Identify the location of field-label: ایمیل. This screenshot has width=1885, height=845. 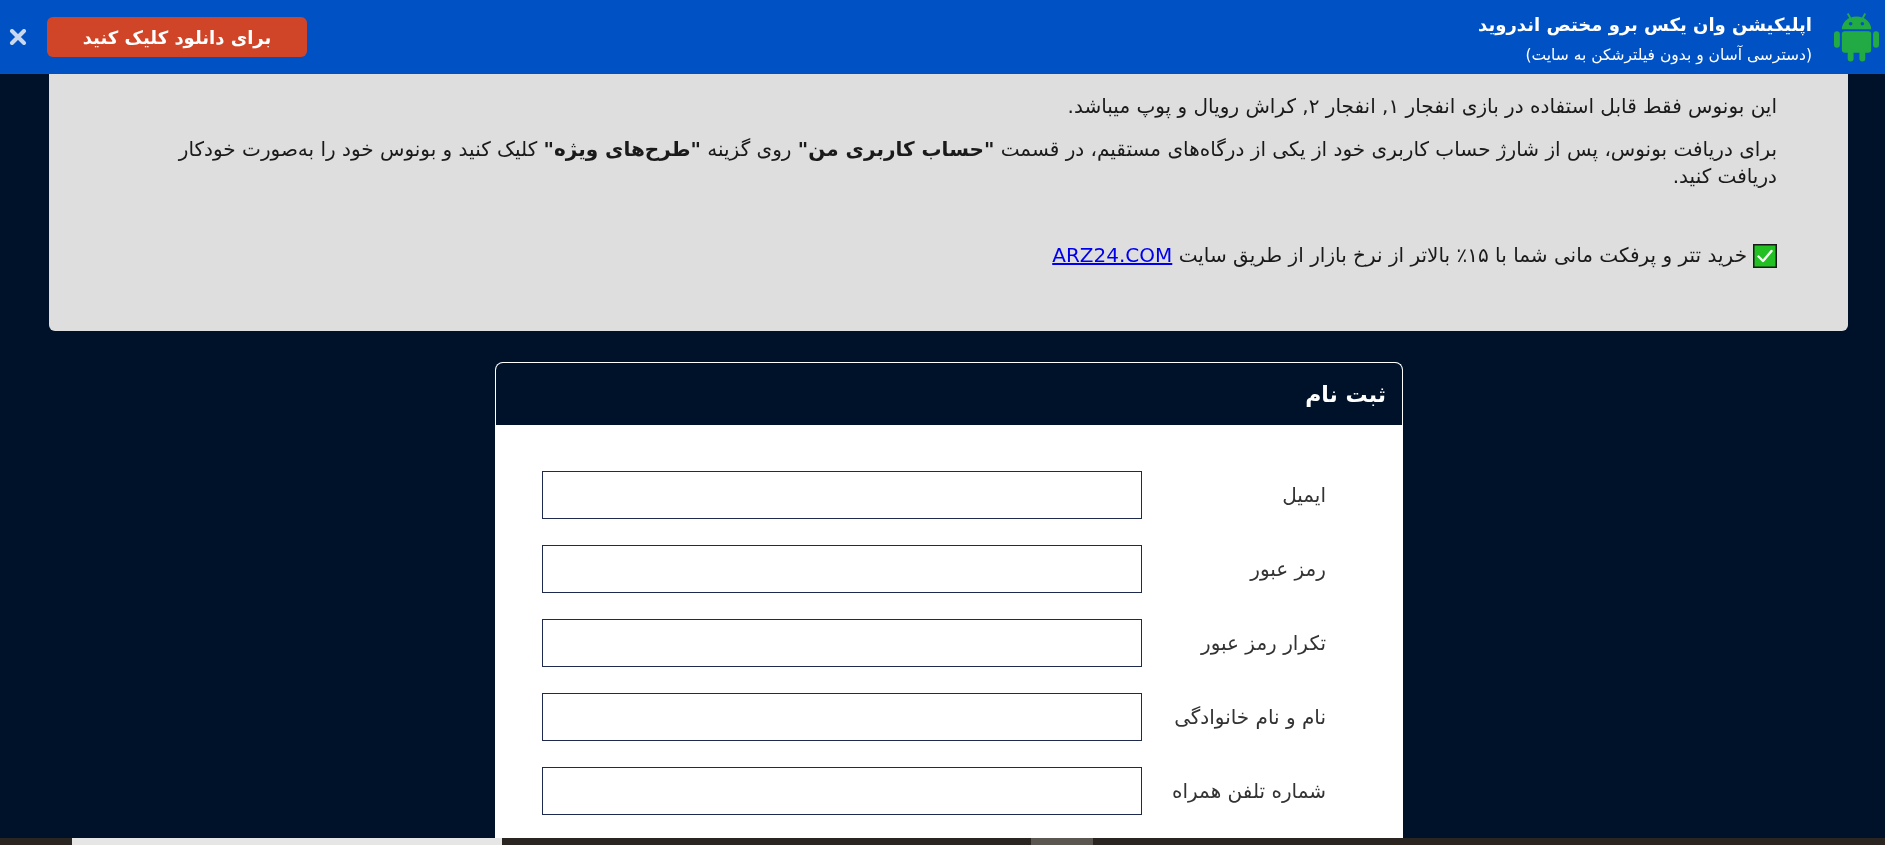
(1303, 495).